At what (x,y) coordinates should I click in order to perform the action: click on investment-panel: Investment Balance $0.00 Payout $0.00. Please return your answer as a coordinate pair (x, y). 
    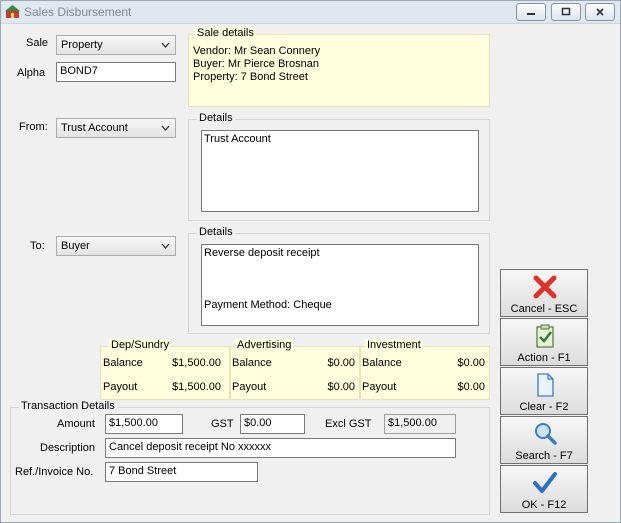
    Looking at the image, I should click on (425, 369).